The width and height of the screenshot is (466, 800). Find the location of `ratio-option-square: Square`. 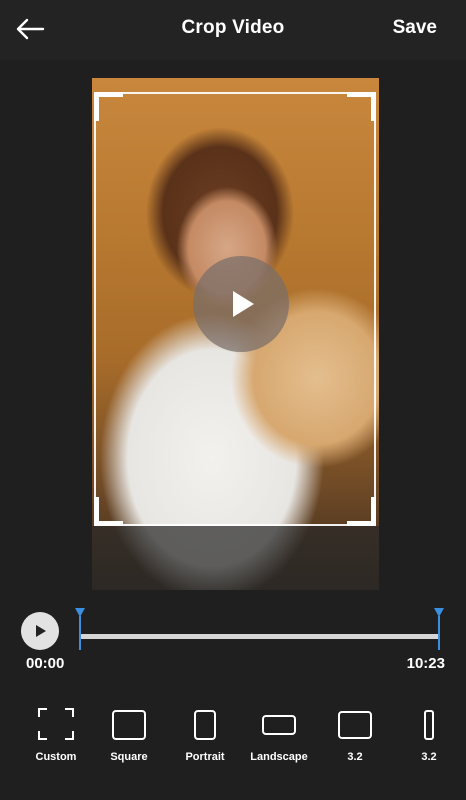

ratio-option-square: Square is located at coordinates (129, 735).